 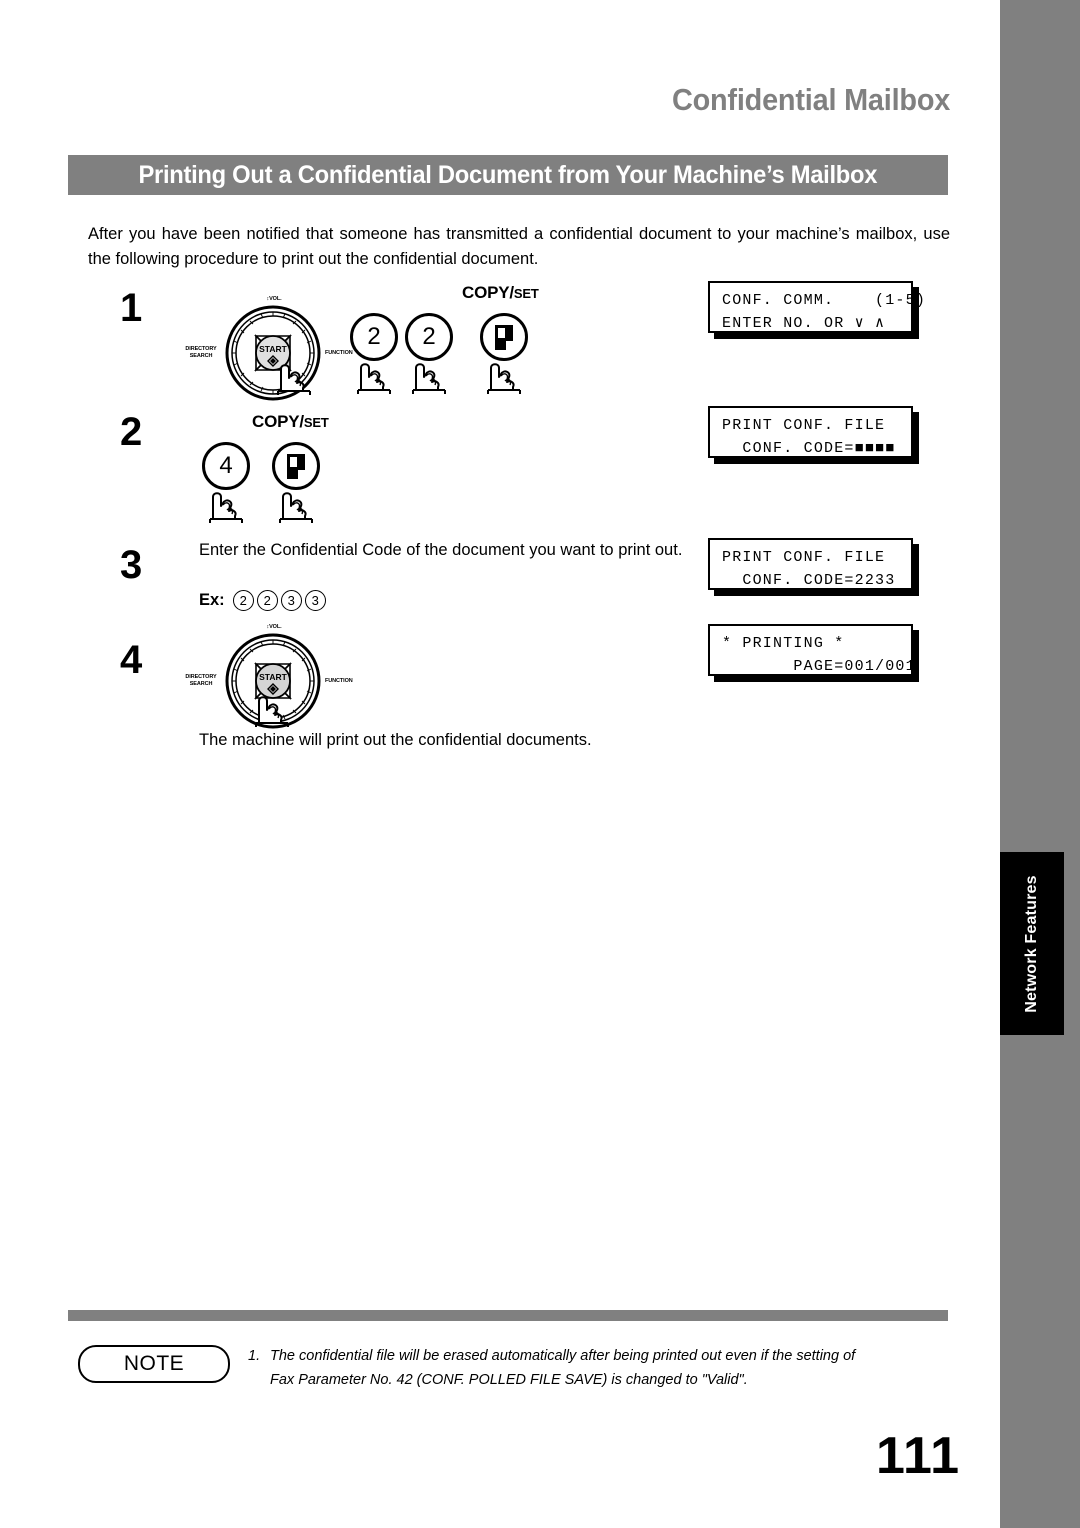 I want to click on copy-set-label-1: COPY/SET, so click(x=500, y=293).